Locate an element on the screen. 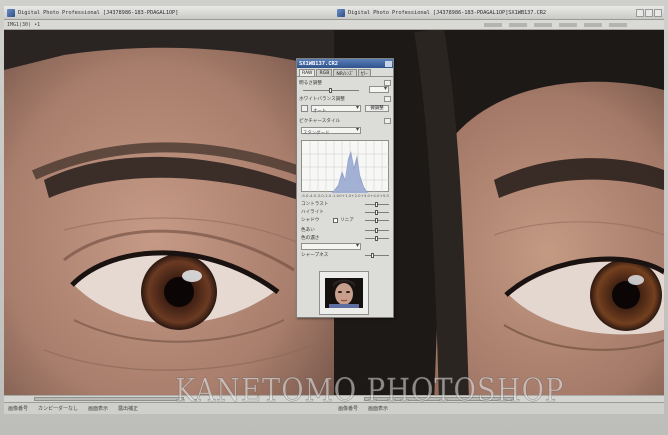 This screenshot has width=668, height=435. linear-label: リニア is located at coordinates (347, 220).